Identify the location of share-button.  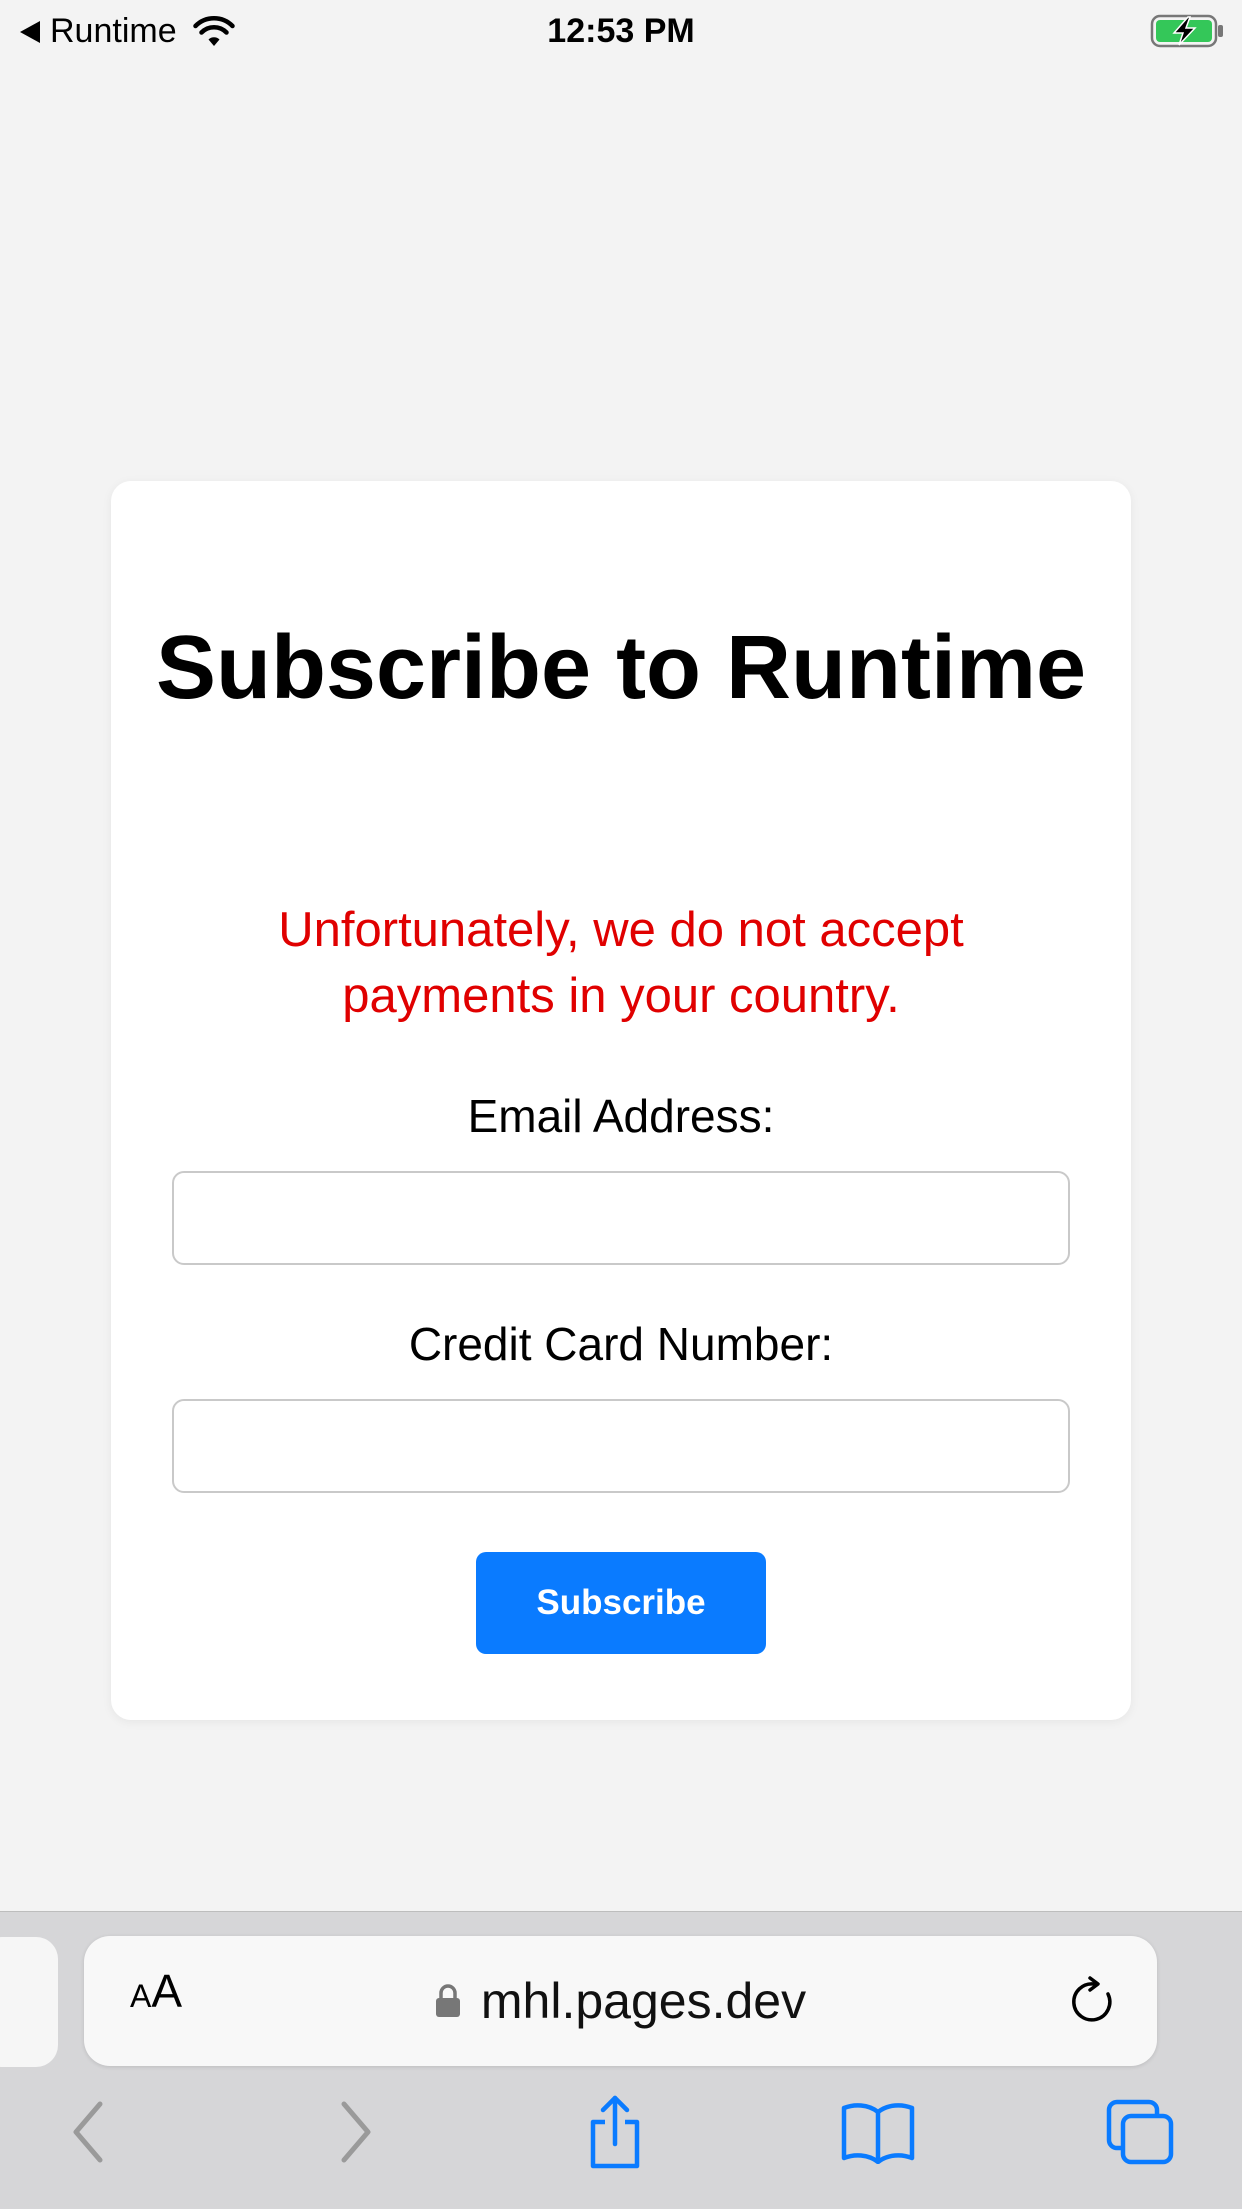
(615, 2132).